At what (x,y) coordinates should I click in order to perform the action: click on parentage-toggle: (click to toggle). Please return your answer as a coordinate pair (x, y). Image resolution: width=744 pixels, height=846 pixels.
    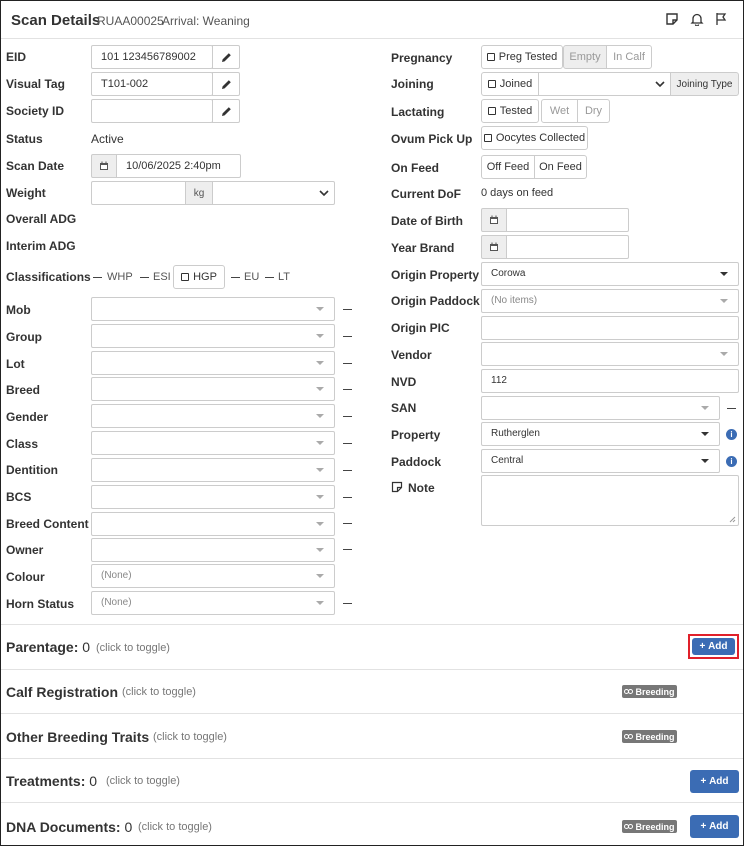
    Looking at the image, I should click on (133, 648).